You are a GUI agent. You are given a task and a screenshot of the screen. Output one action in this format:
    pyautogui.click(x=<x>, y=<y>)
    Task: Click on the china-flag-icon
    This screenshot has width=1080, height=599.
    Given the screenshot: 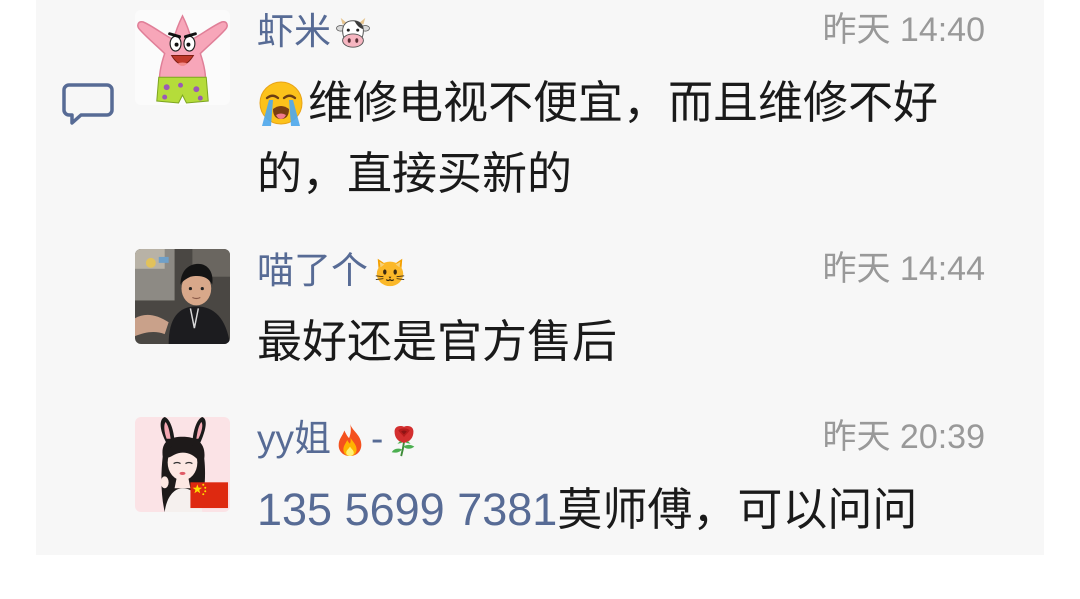 What is the action you would take?
    pyautogui.click(x=209, y=495)
    